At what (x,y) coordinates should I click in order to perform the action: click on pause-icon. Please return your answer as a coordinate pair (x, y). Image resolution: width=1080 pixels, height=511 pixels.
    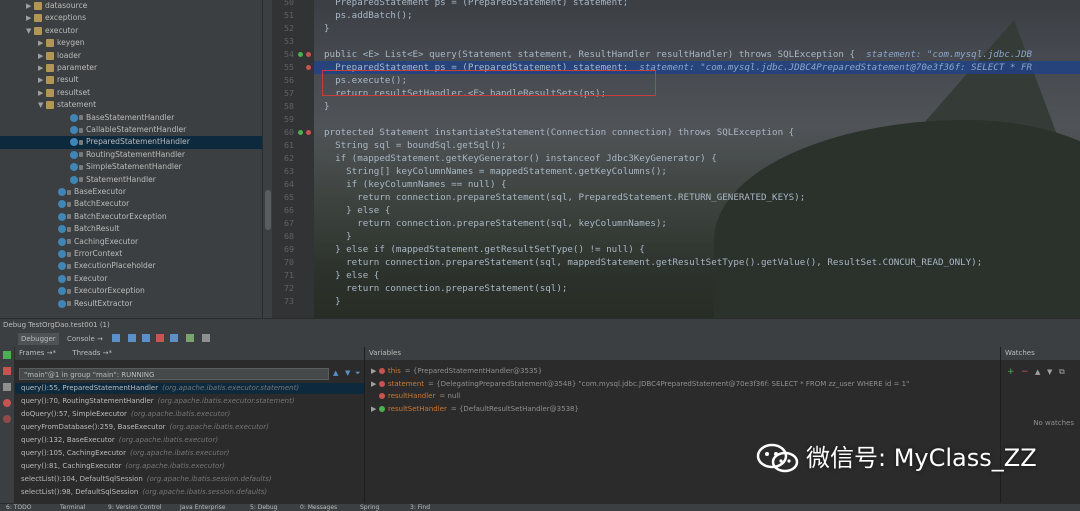
    Looking at the image, I should click on (7, 387).